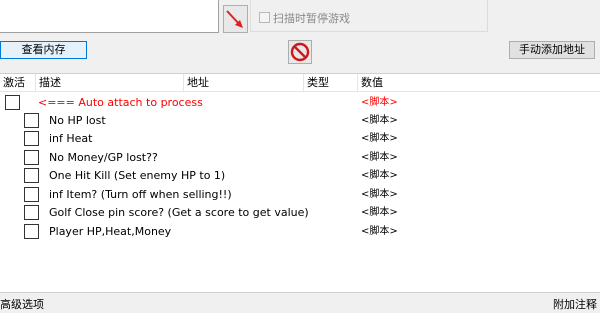 This screenshot has width=600, height=313. What do you see at coordinates (120, 103) in the screenshot?
I see `row-description: <=== Auto attach to process` at bounding box center [120, 103].